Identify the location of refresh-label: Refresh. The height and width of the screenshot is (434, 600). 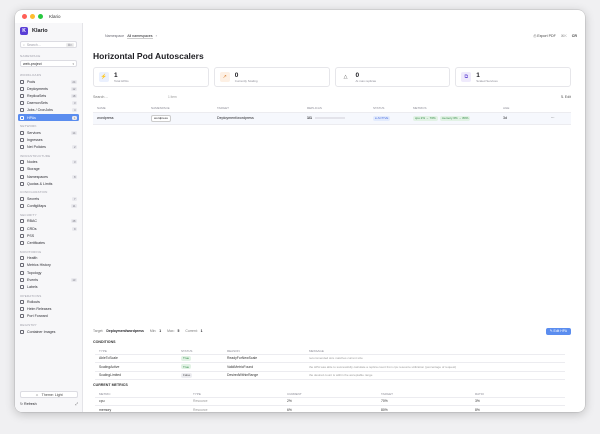
(30, 404).